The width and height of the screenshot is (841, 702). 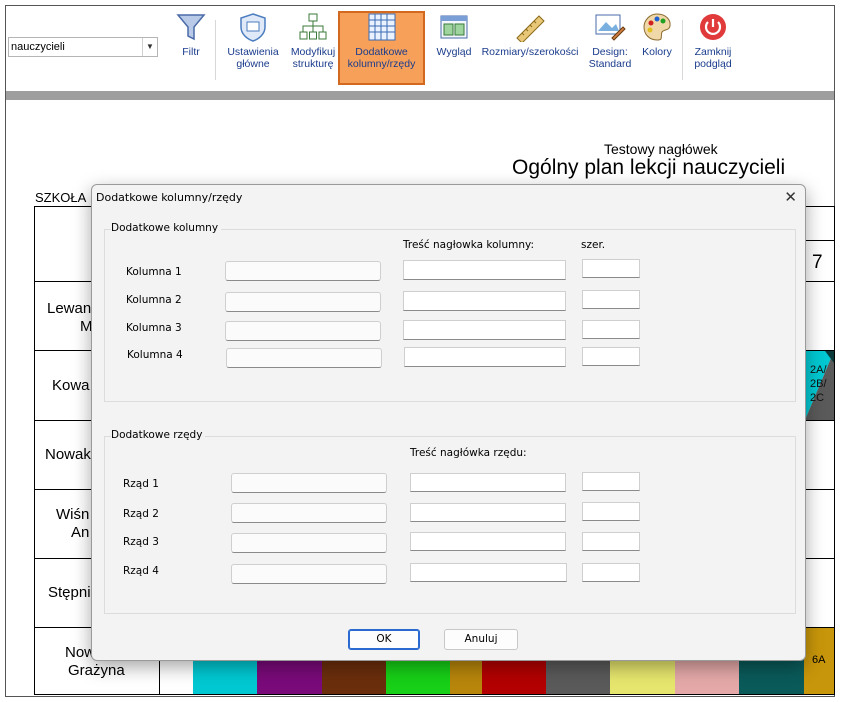 What do you see at coordinates (488, 541) in the screenshot?
I see `row-3-header-field` at bounding box center [488, 541].